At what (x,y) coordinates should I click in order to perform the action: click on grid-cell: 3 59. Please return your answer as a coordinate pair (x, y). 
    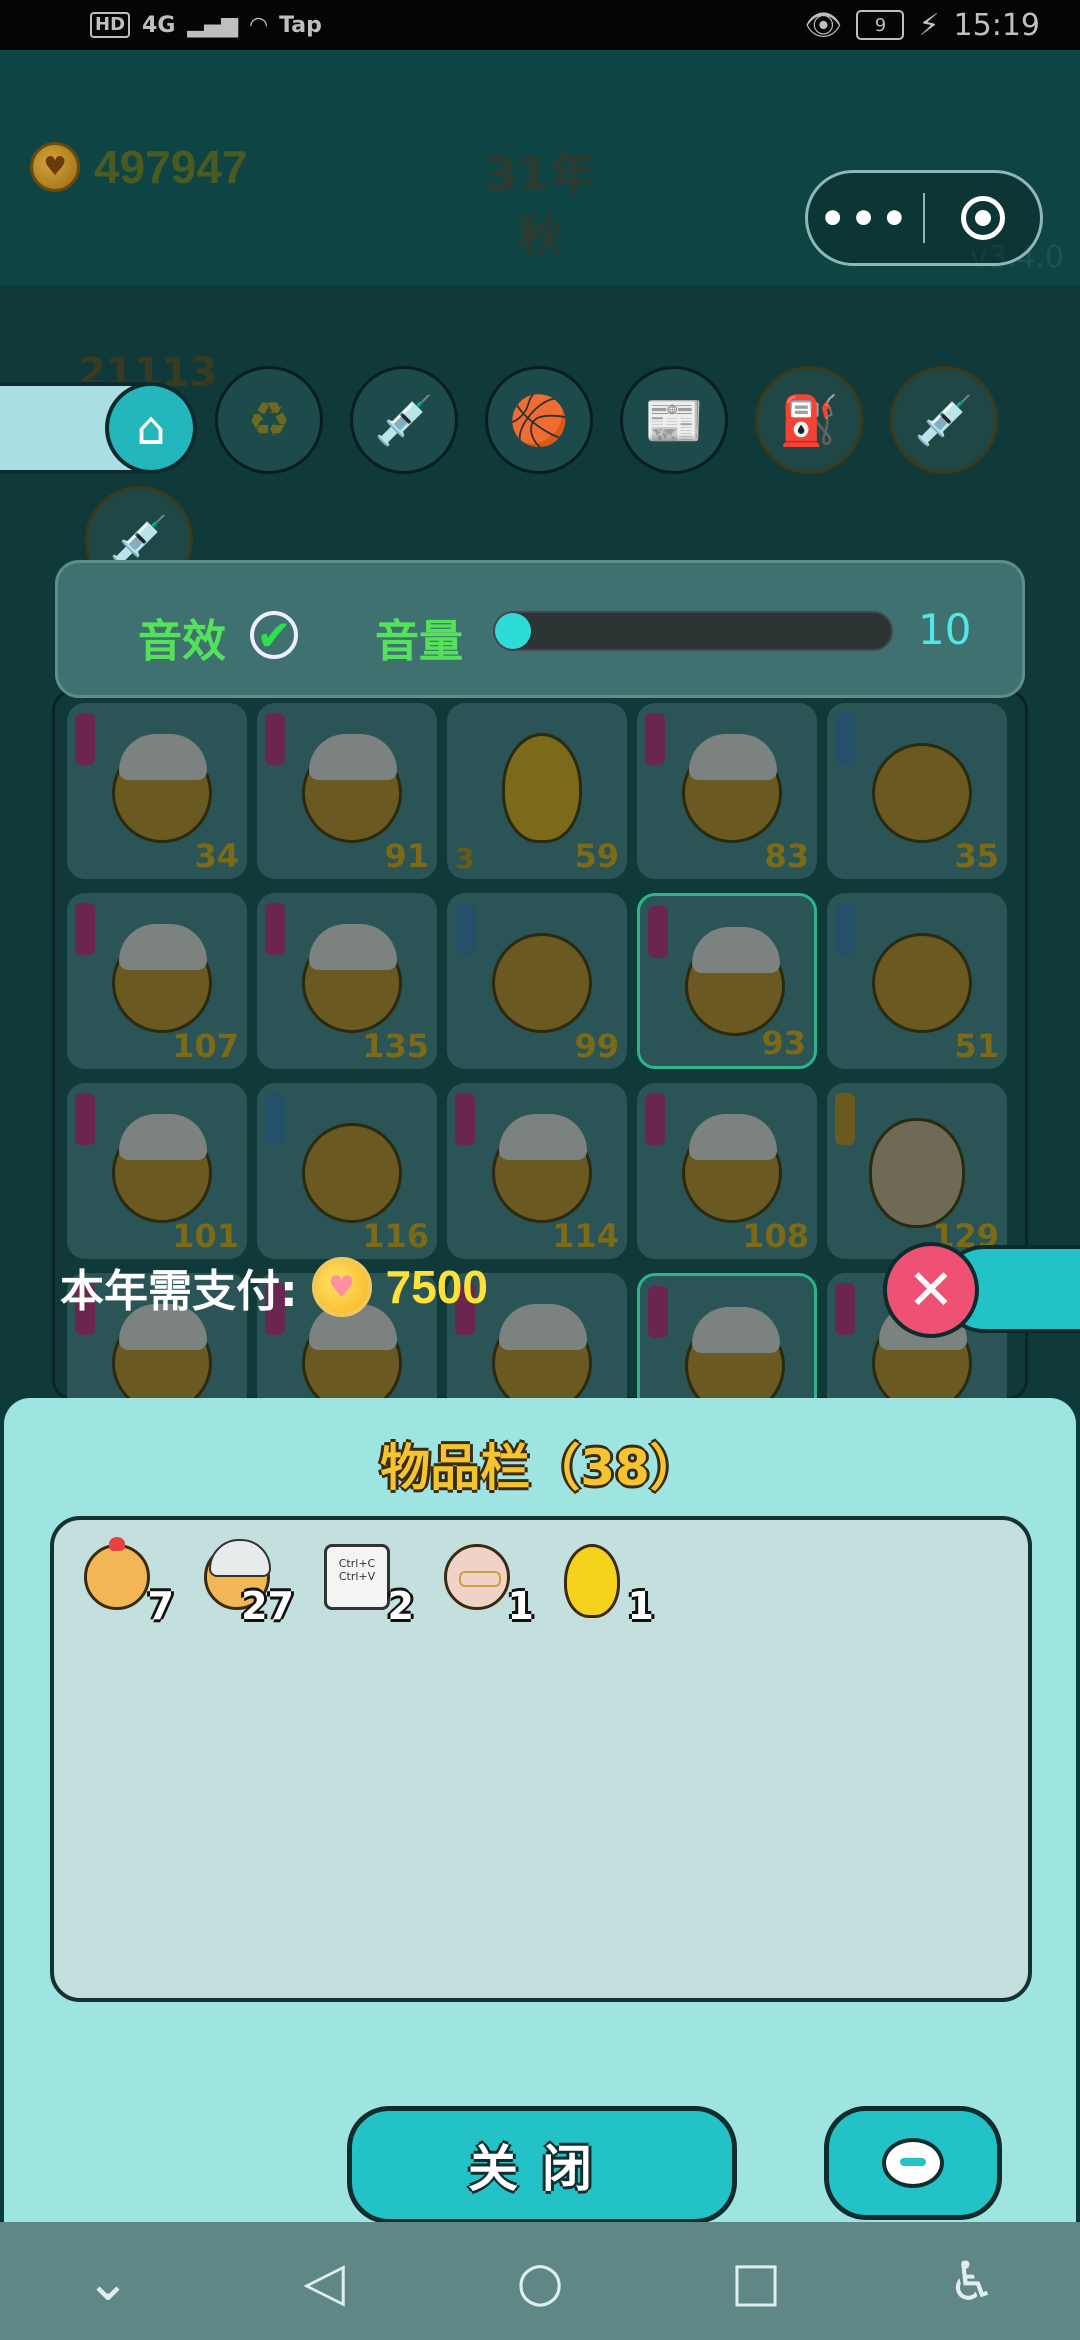
    Looking at the image, I should click on (537, 791).